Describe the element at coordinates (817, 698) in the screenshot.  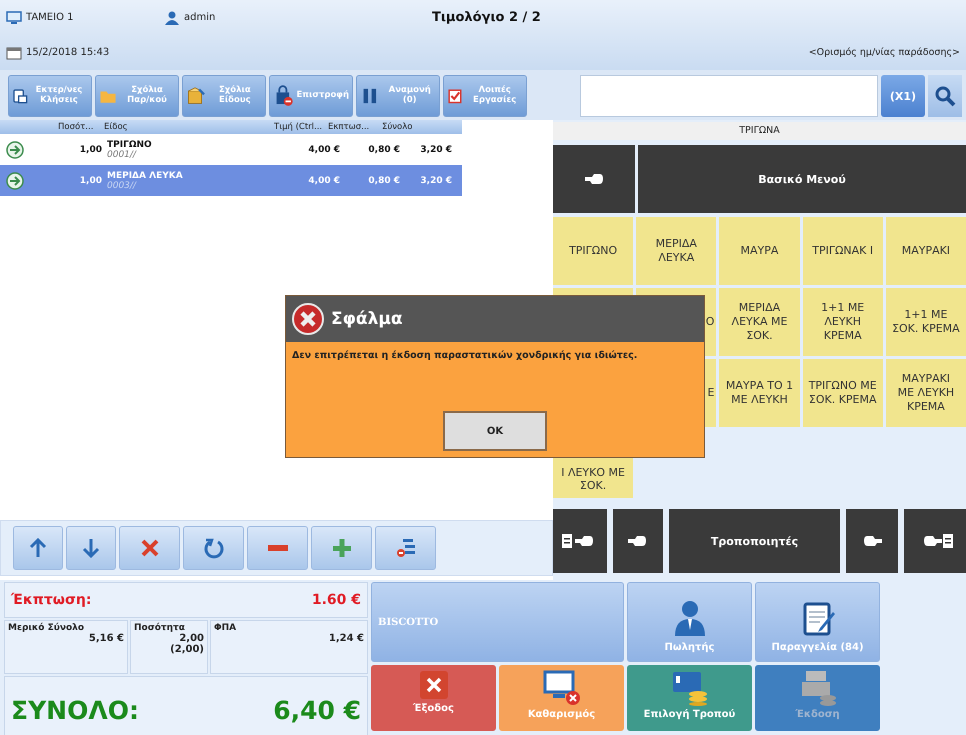
I see `action-button: Έκδοση` at that location.